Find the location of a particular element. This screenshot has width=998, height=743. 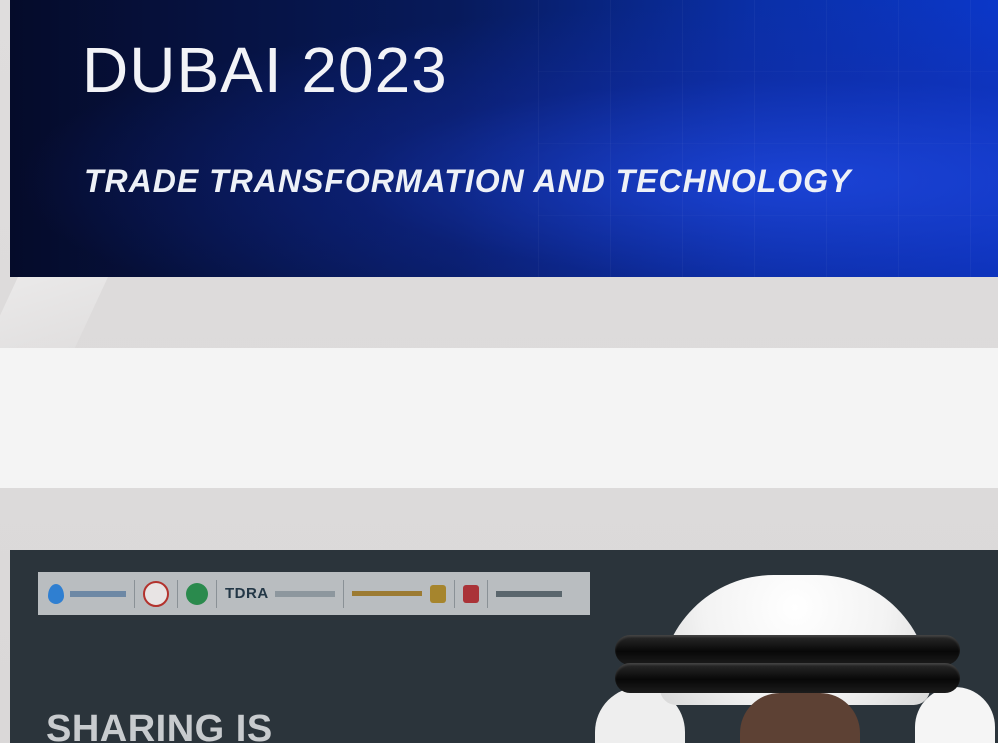

speaker-face is located at coordinates (800, 718).